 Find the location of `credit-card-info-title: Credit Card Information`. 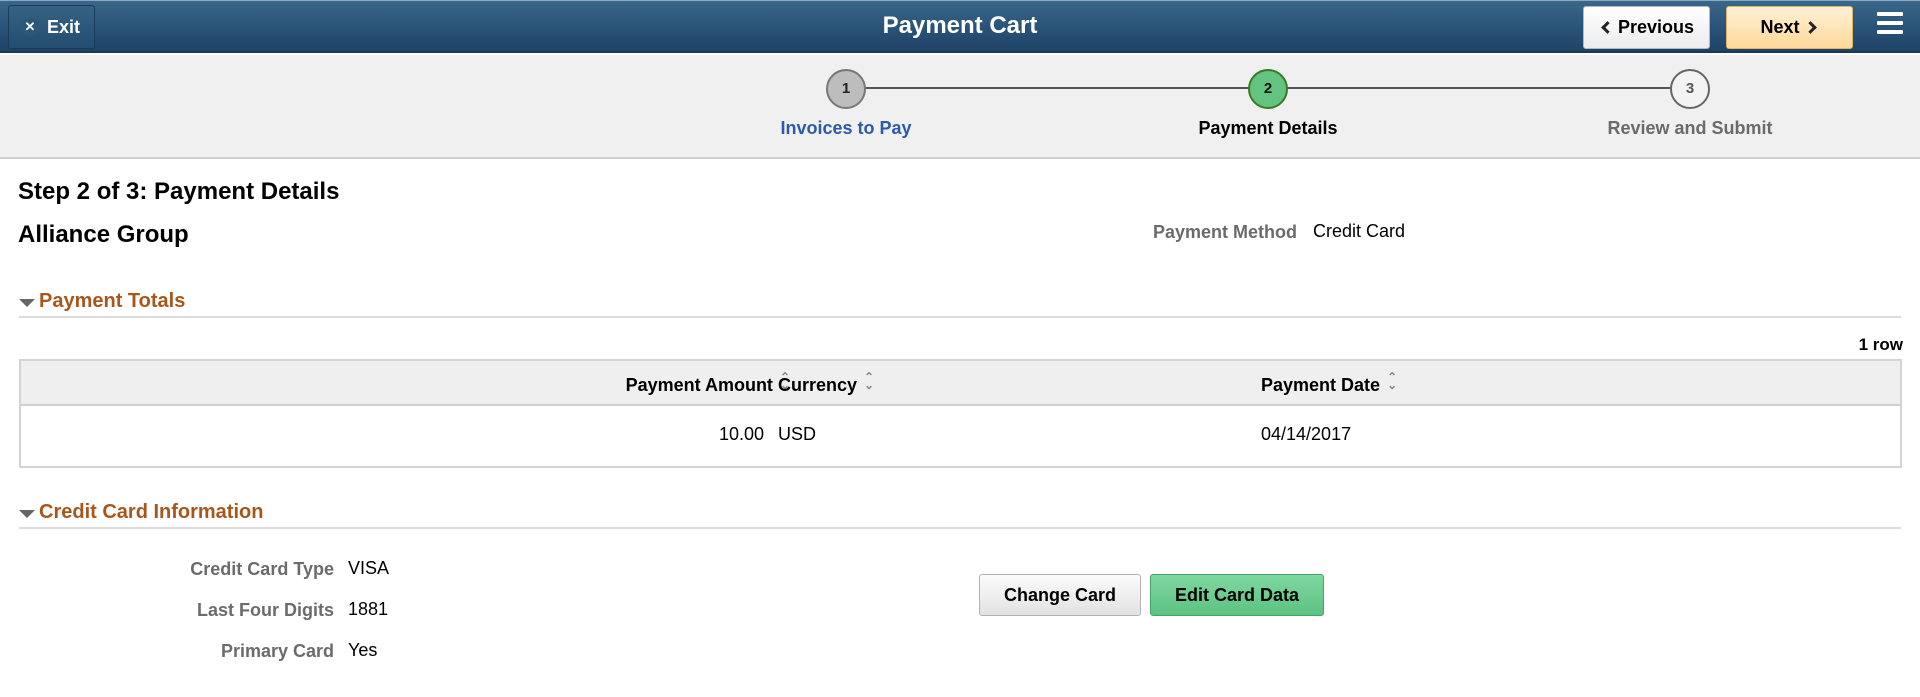

credit-card-info-title: Credit Card Information is located at coordinates (151, 512).